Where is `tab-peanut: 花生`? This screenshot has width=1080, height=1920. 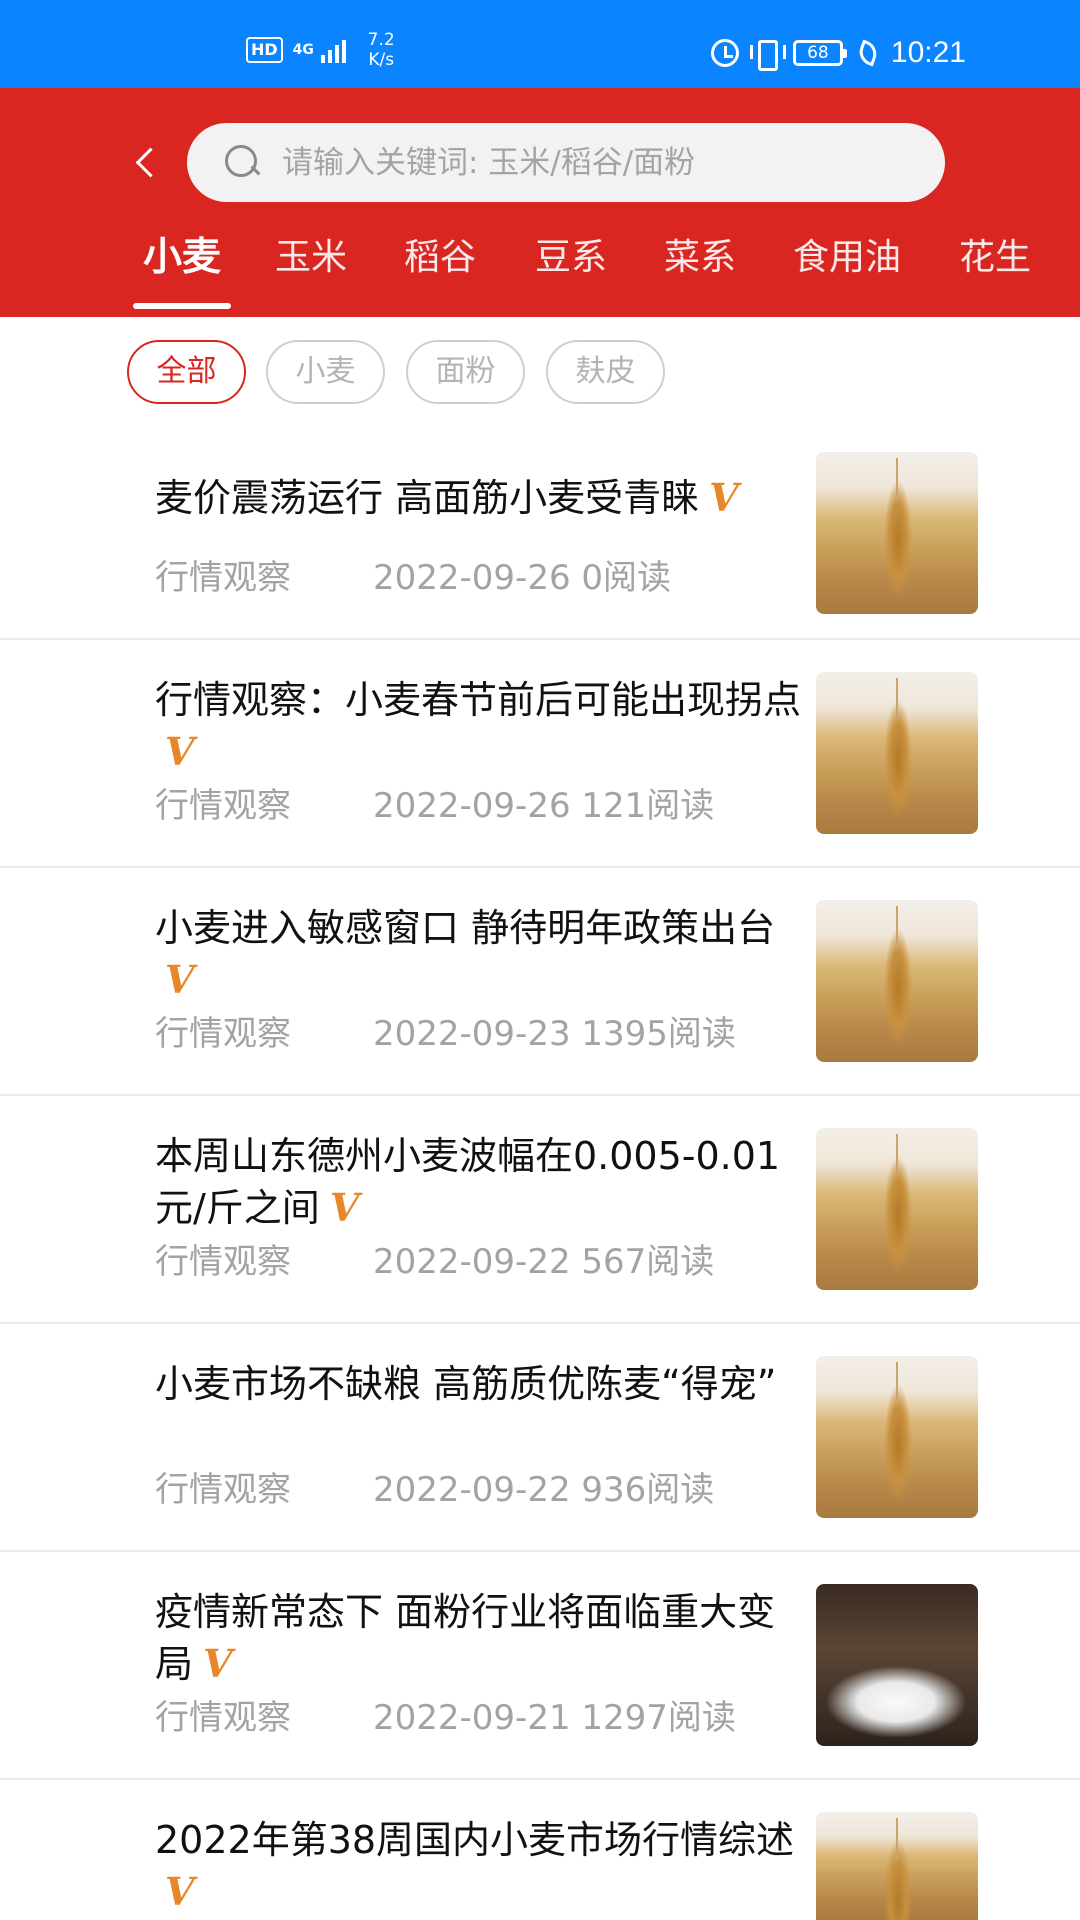 tab-peanut: 花生 is located at coordinates (995, 272).